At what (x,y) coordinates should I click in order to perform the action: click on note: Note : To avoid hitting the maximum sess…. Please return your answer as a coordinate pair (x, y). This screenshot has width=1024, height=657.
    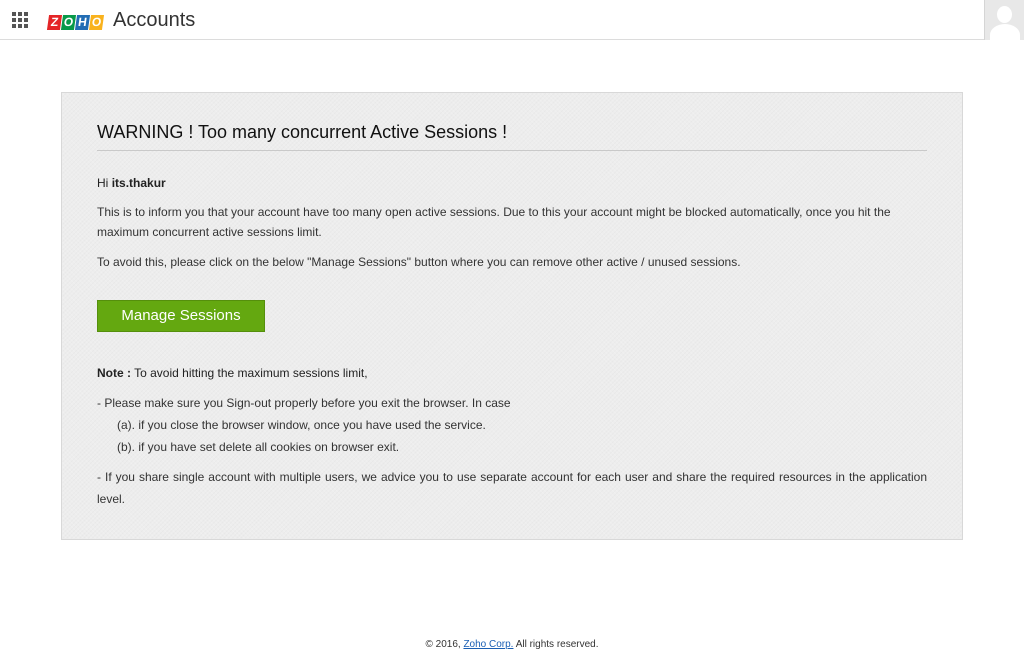
    Looking at the image, I should click on (232, 373).